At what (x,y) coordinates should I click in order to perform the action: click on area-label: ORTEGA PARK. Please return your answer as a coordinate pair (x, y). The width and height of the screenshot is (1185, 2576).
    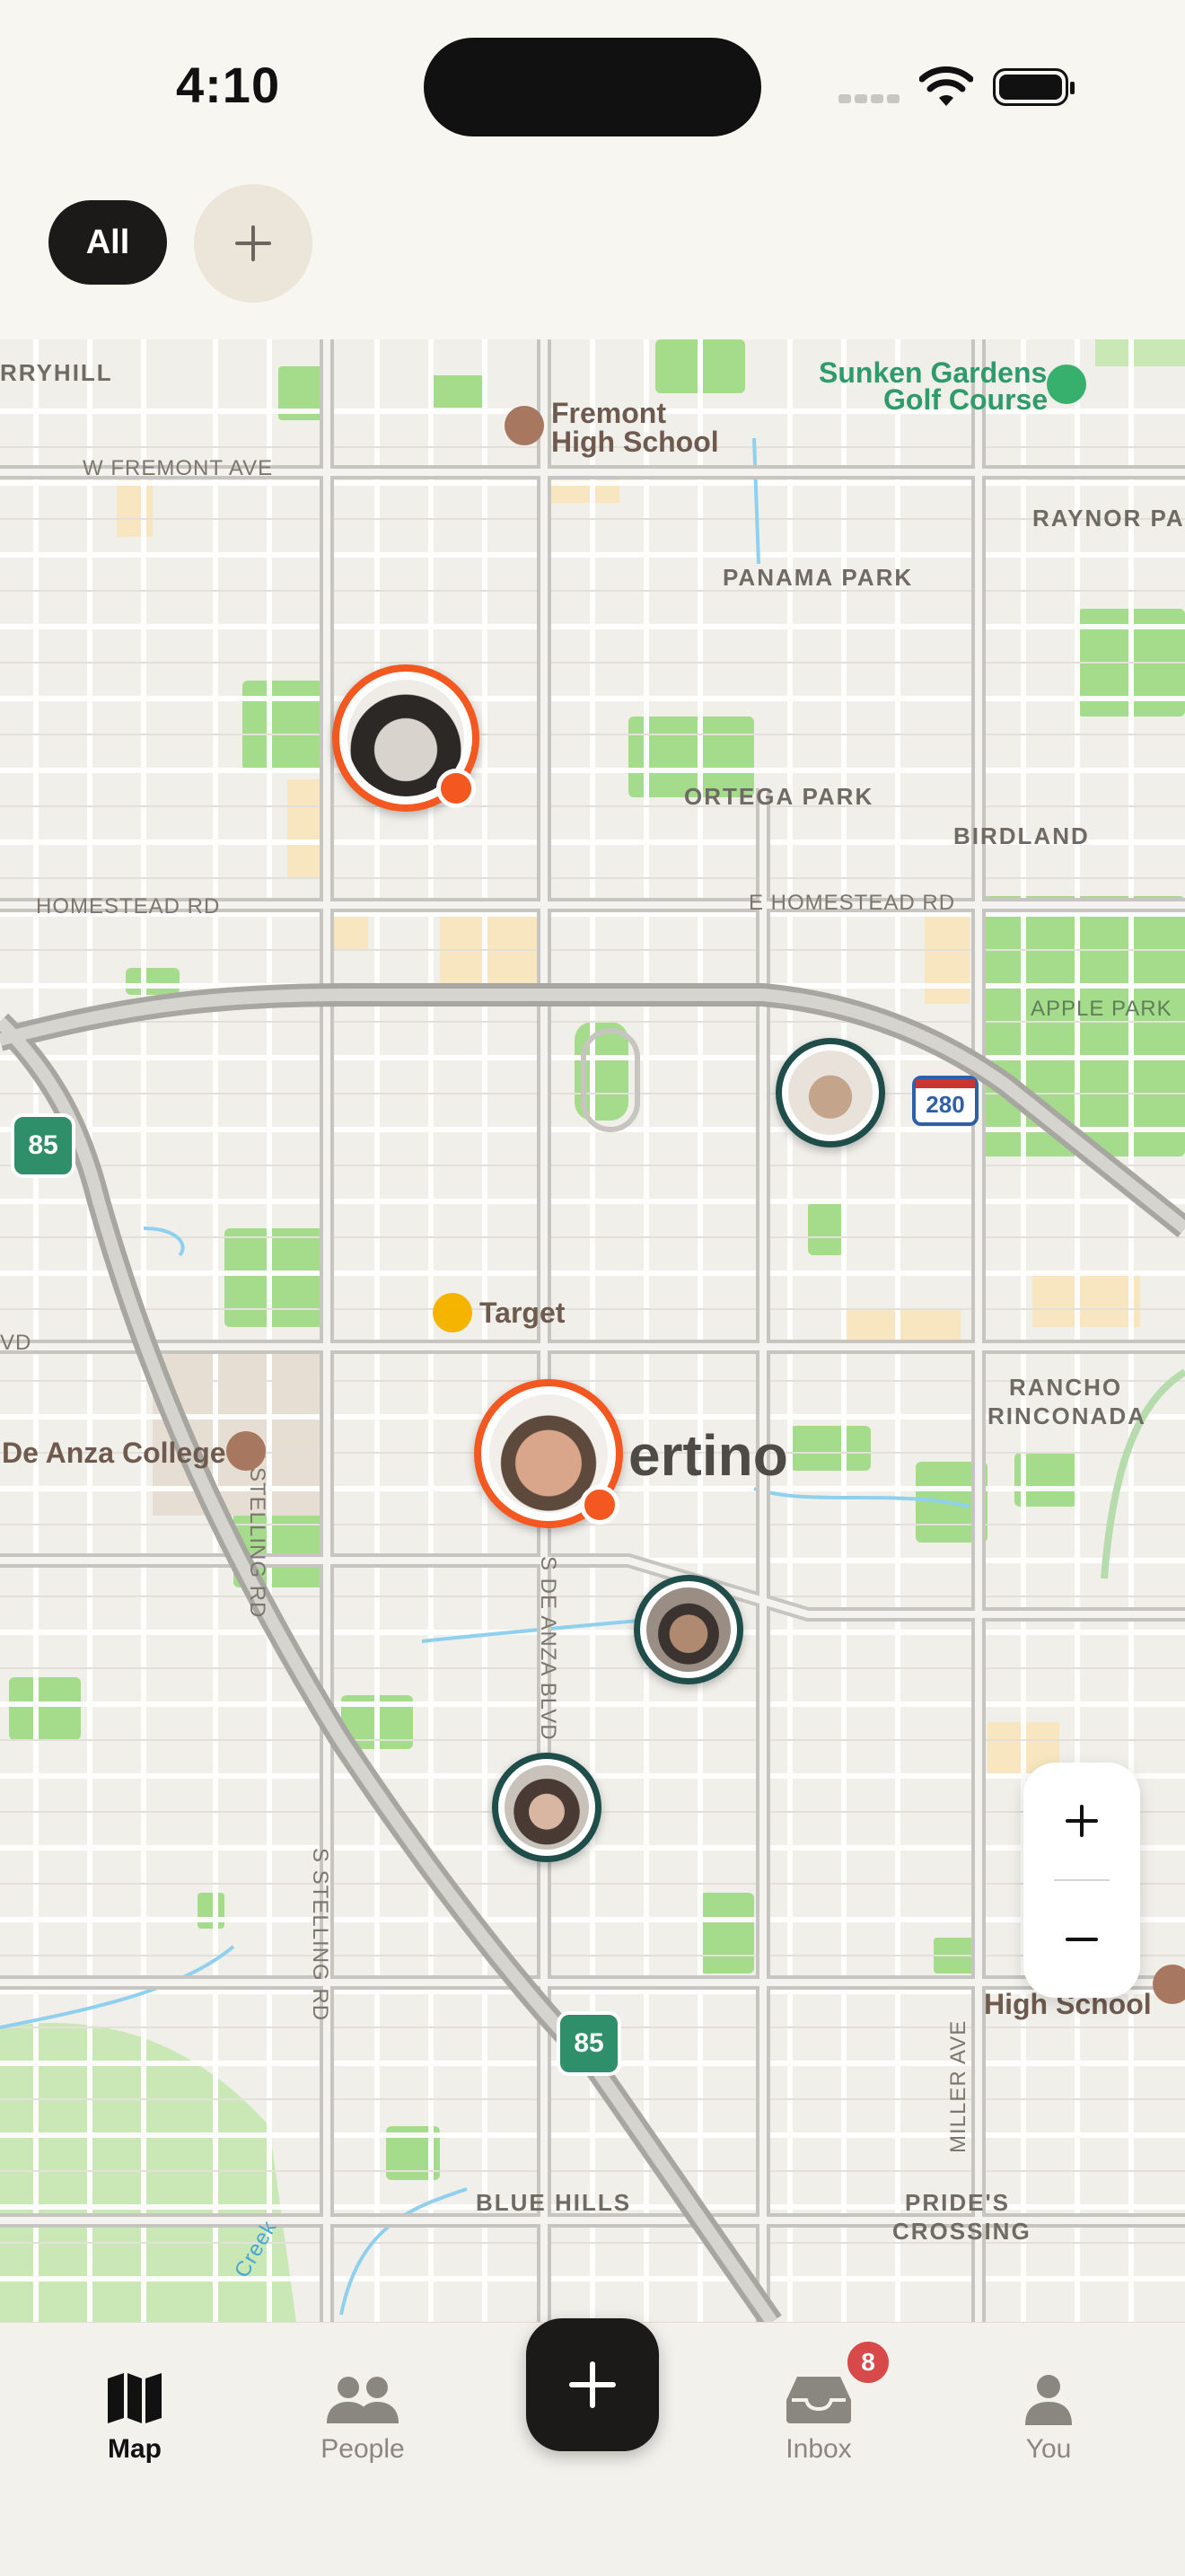
    Looking at the image, I should click on (779, 796).